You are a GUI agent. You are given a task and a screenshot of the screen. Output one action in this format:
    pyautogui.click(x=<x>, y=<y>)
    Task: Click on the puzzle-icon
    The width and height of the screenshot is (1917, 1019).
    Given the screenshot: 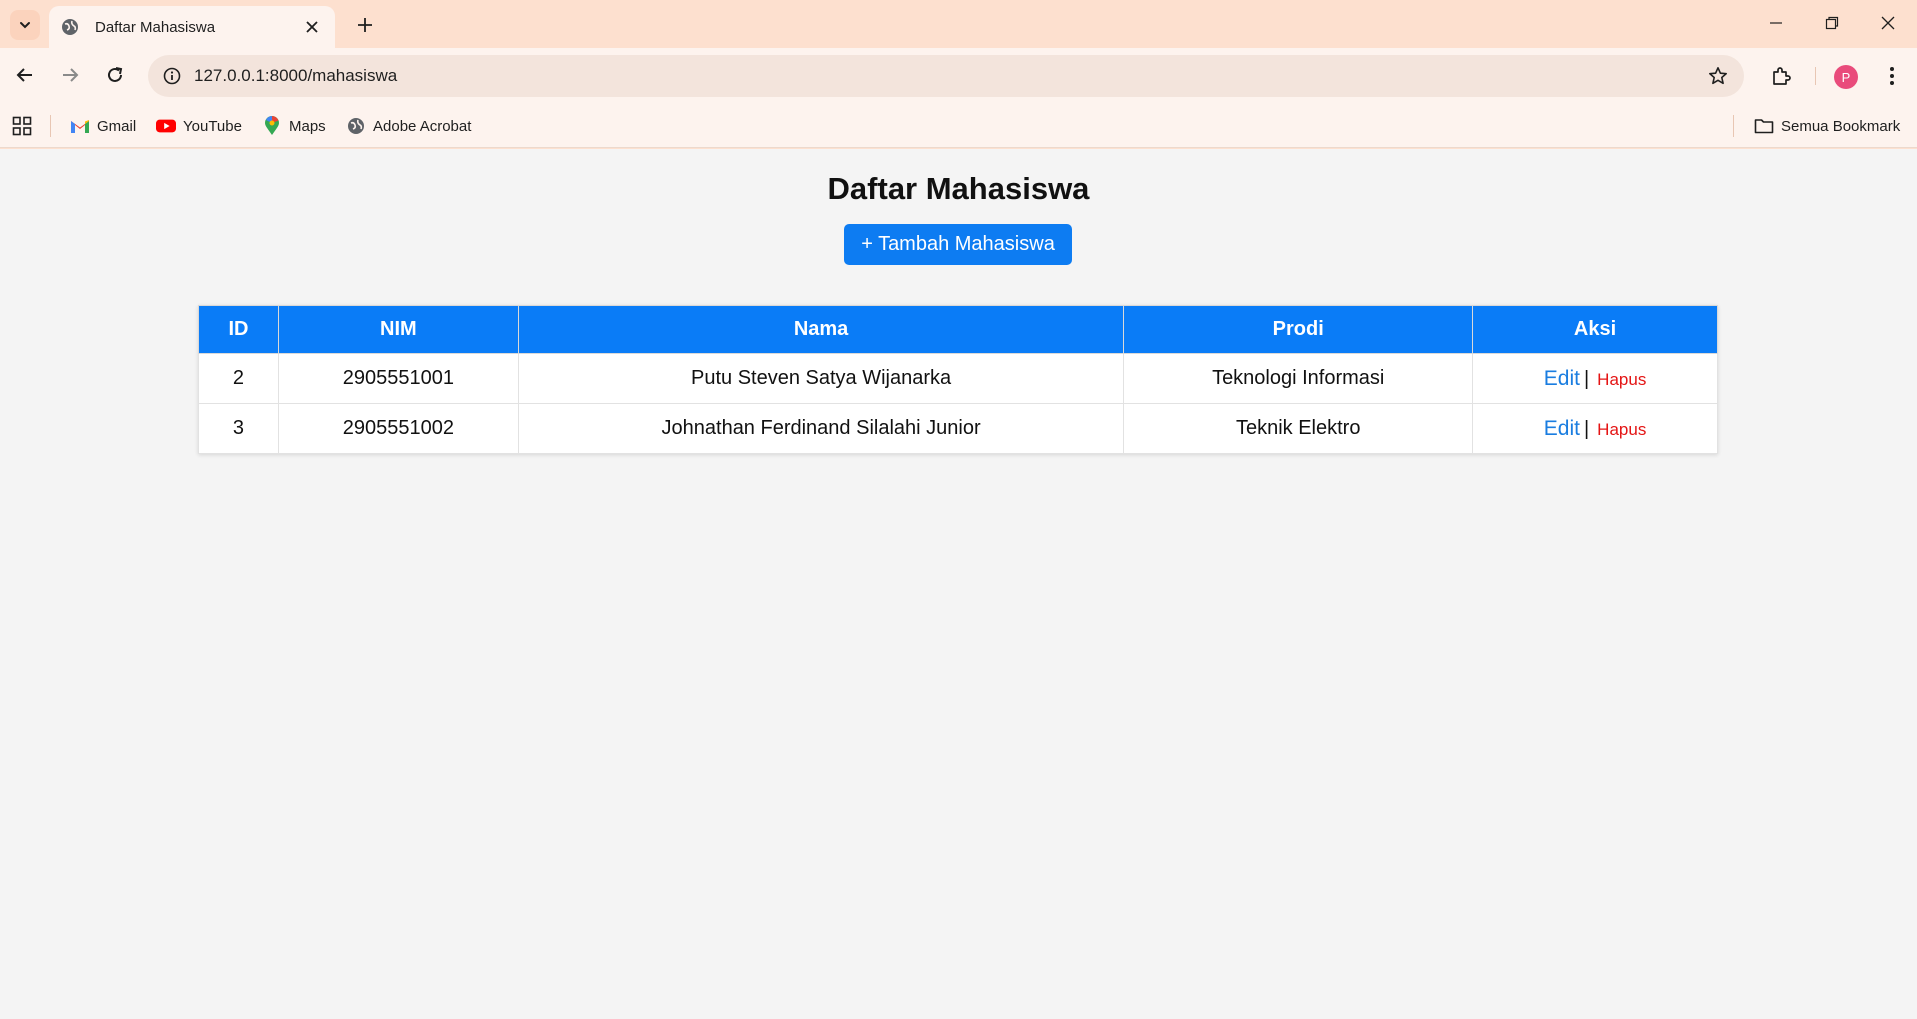 What is the action you would take?
    pyautogui.click(x=1782, y=76)
    